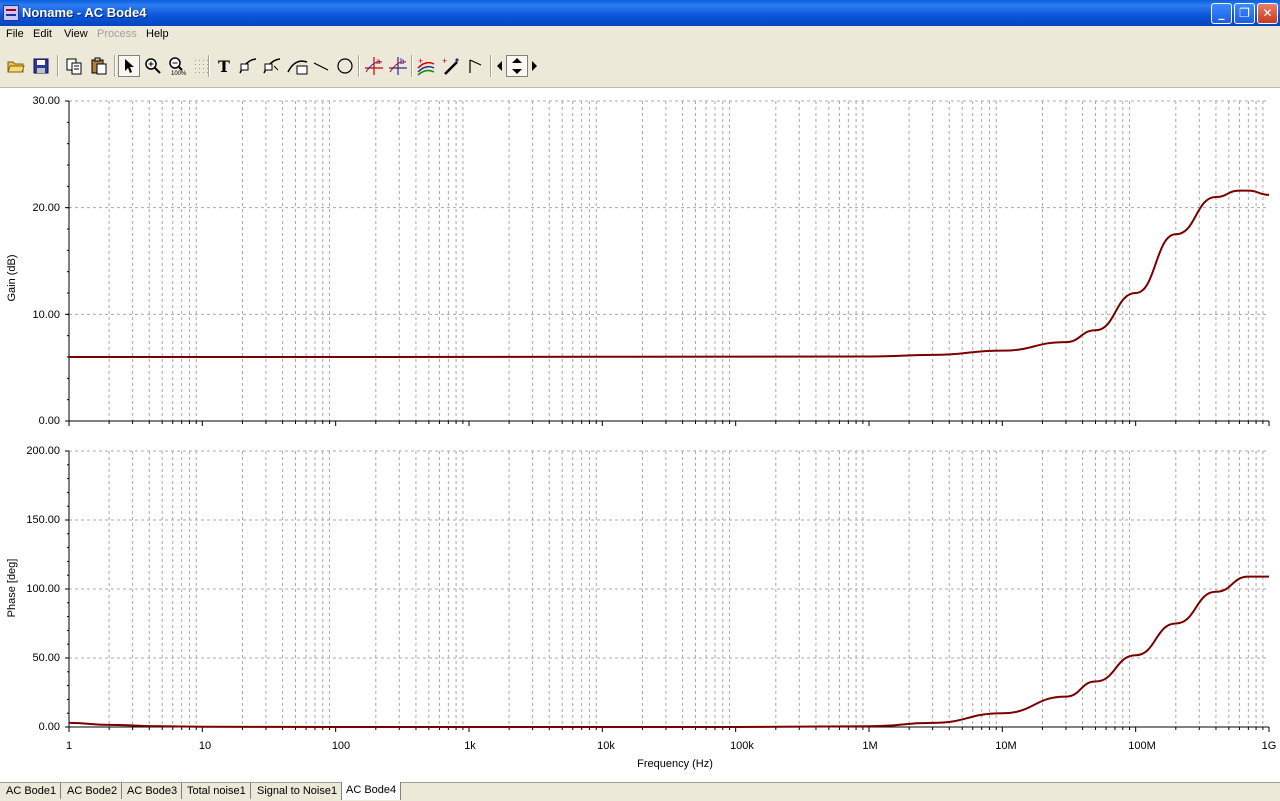  Describe the element at coordinates (378, 61) in the screenshot. I see `svg-text: a` at that location.